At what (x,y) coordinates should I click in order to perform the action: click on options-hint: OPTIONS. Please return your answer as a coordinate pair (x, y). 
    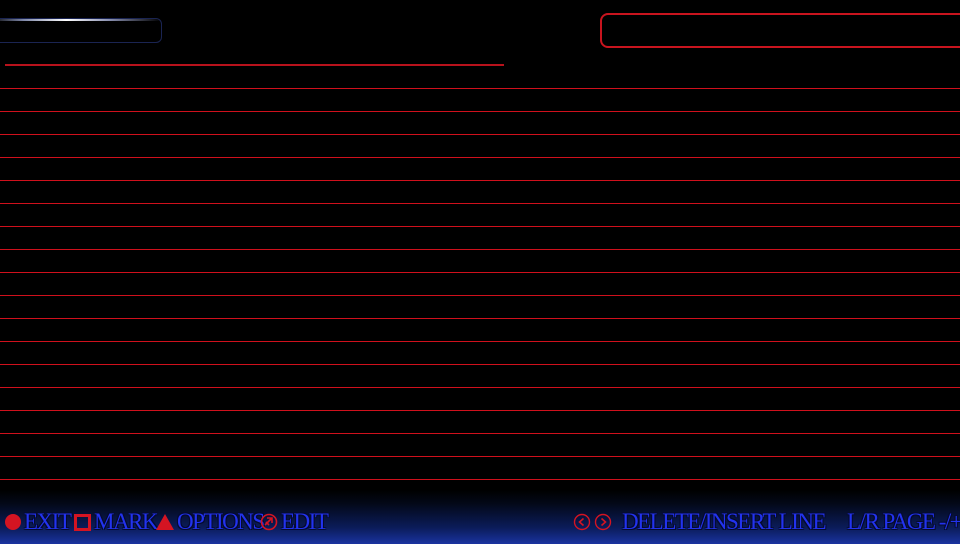
    Looking at the image, I should click on (210, 522).